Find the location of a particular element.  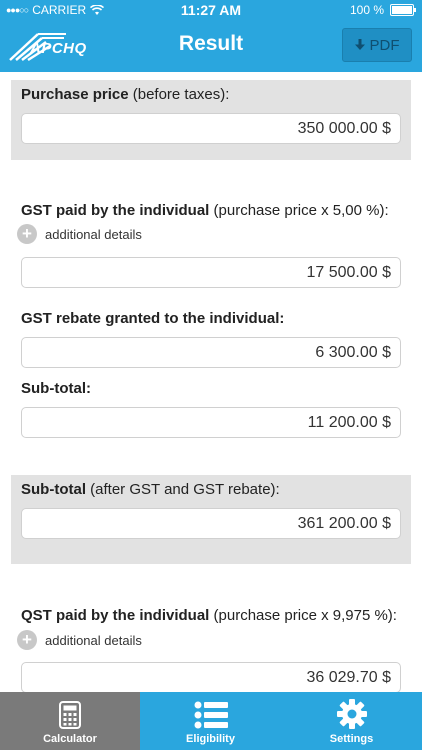

gst-rebate-label-bold: GST rebate granted to the individual: is located at coordinates (153, 318).